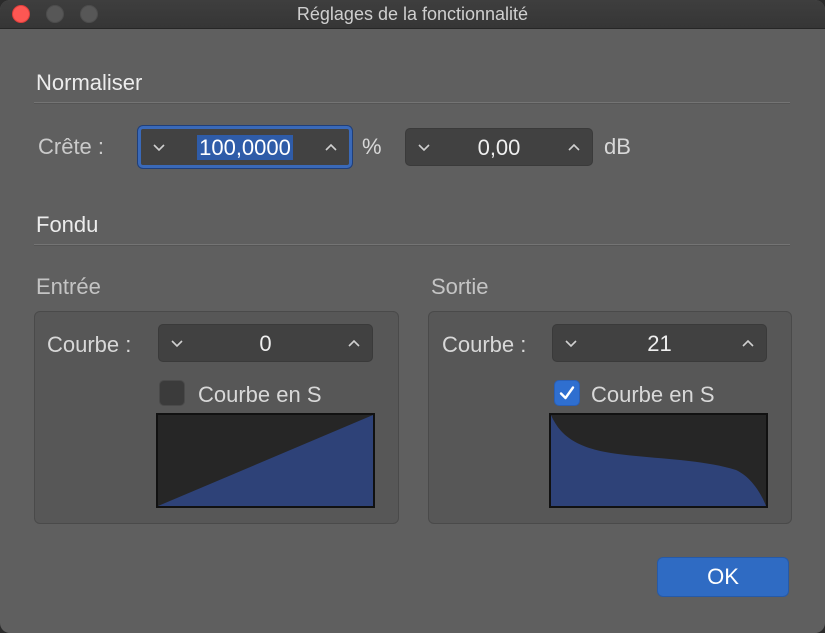 This screenshot has width=825, height=633. I want to click on fade-in-curve-value: 0, so click(265, 344).